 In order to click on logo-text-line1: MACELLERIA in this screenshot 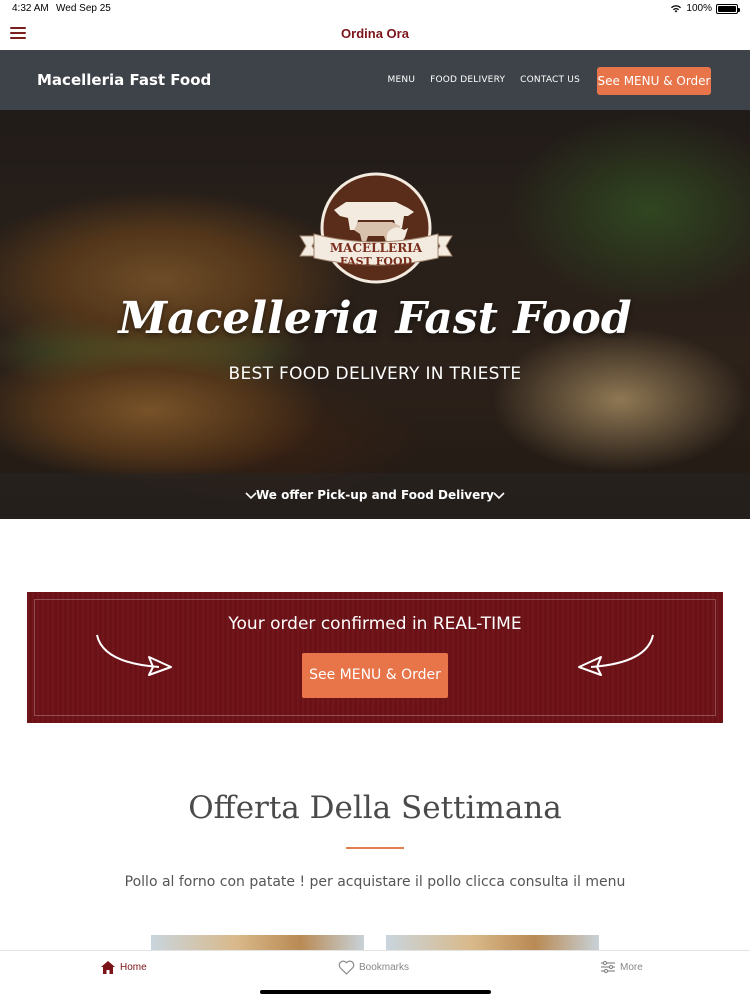, I will do `click(376, 248)`.